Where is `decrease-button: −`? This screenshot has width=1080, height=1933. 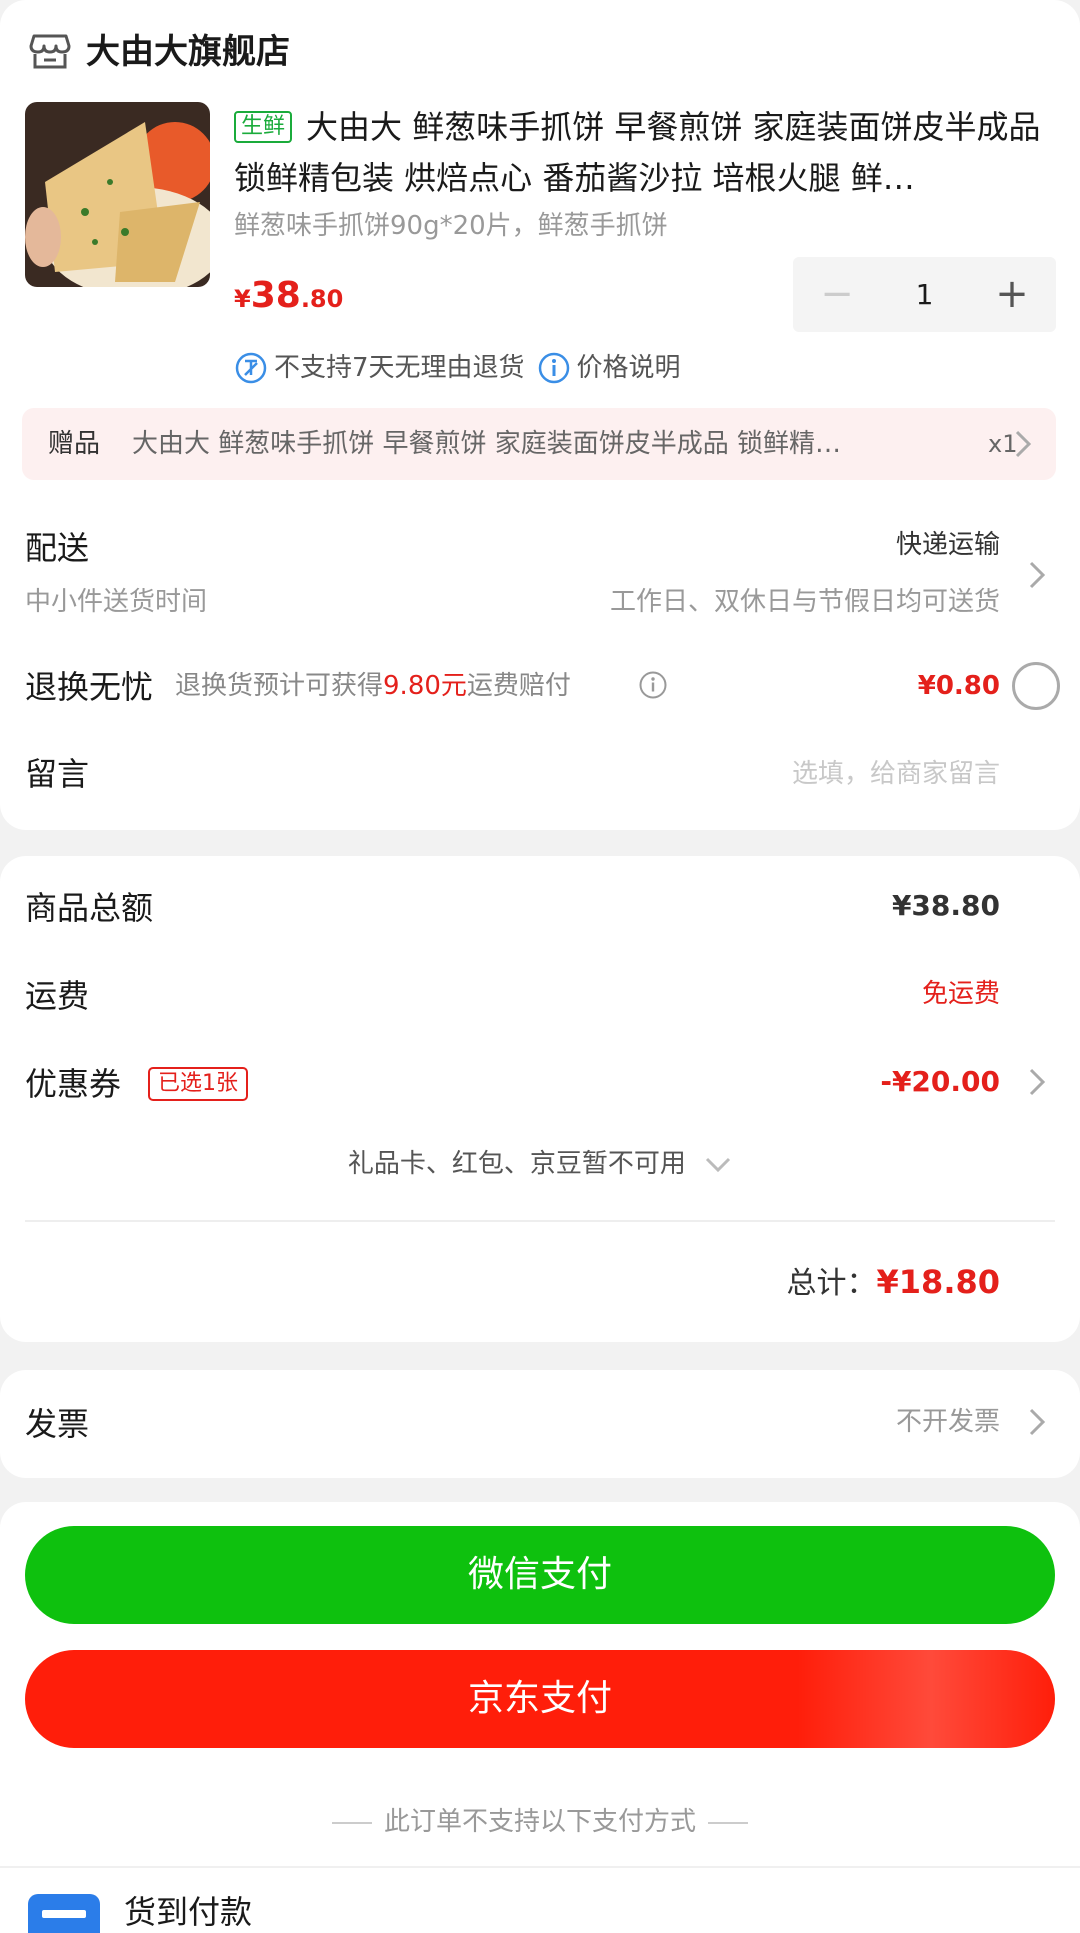
decrease-button: − is located at coordinates (837, 294).